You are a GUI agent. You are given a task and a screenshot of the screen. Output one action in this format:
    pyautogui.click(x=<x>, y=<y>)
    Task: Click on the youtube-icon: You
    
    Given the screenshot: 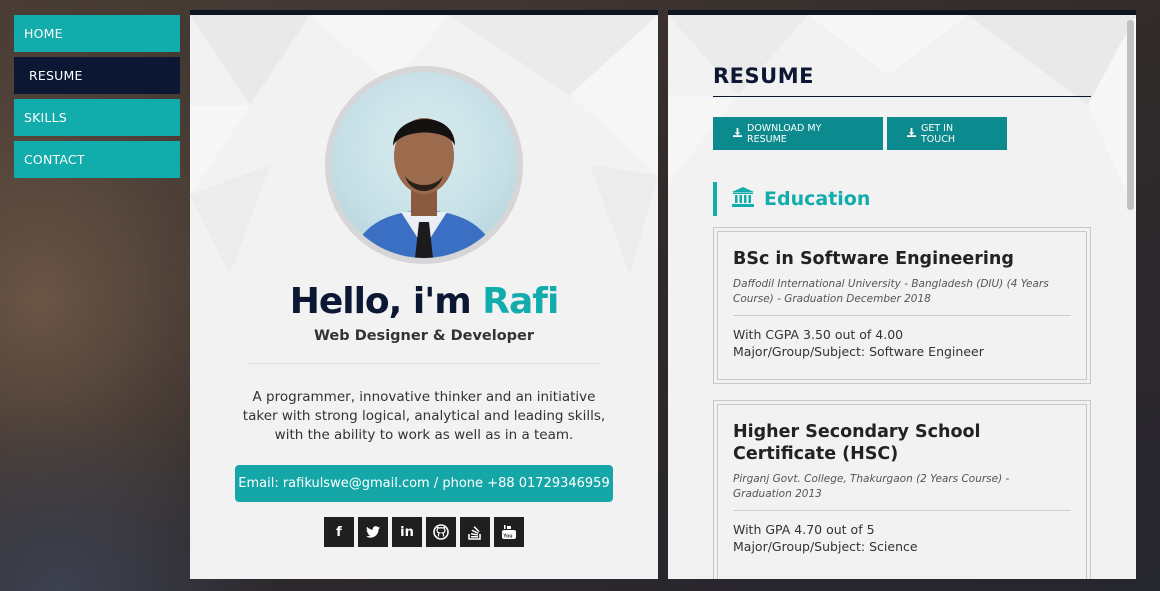 What is the action you would take?
    pyautogui.click(x=509, y=532)
    